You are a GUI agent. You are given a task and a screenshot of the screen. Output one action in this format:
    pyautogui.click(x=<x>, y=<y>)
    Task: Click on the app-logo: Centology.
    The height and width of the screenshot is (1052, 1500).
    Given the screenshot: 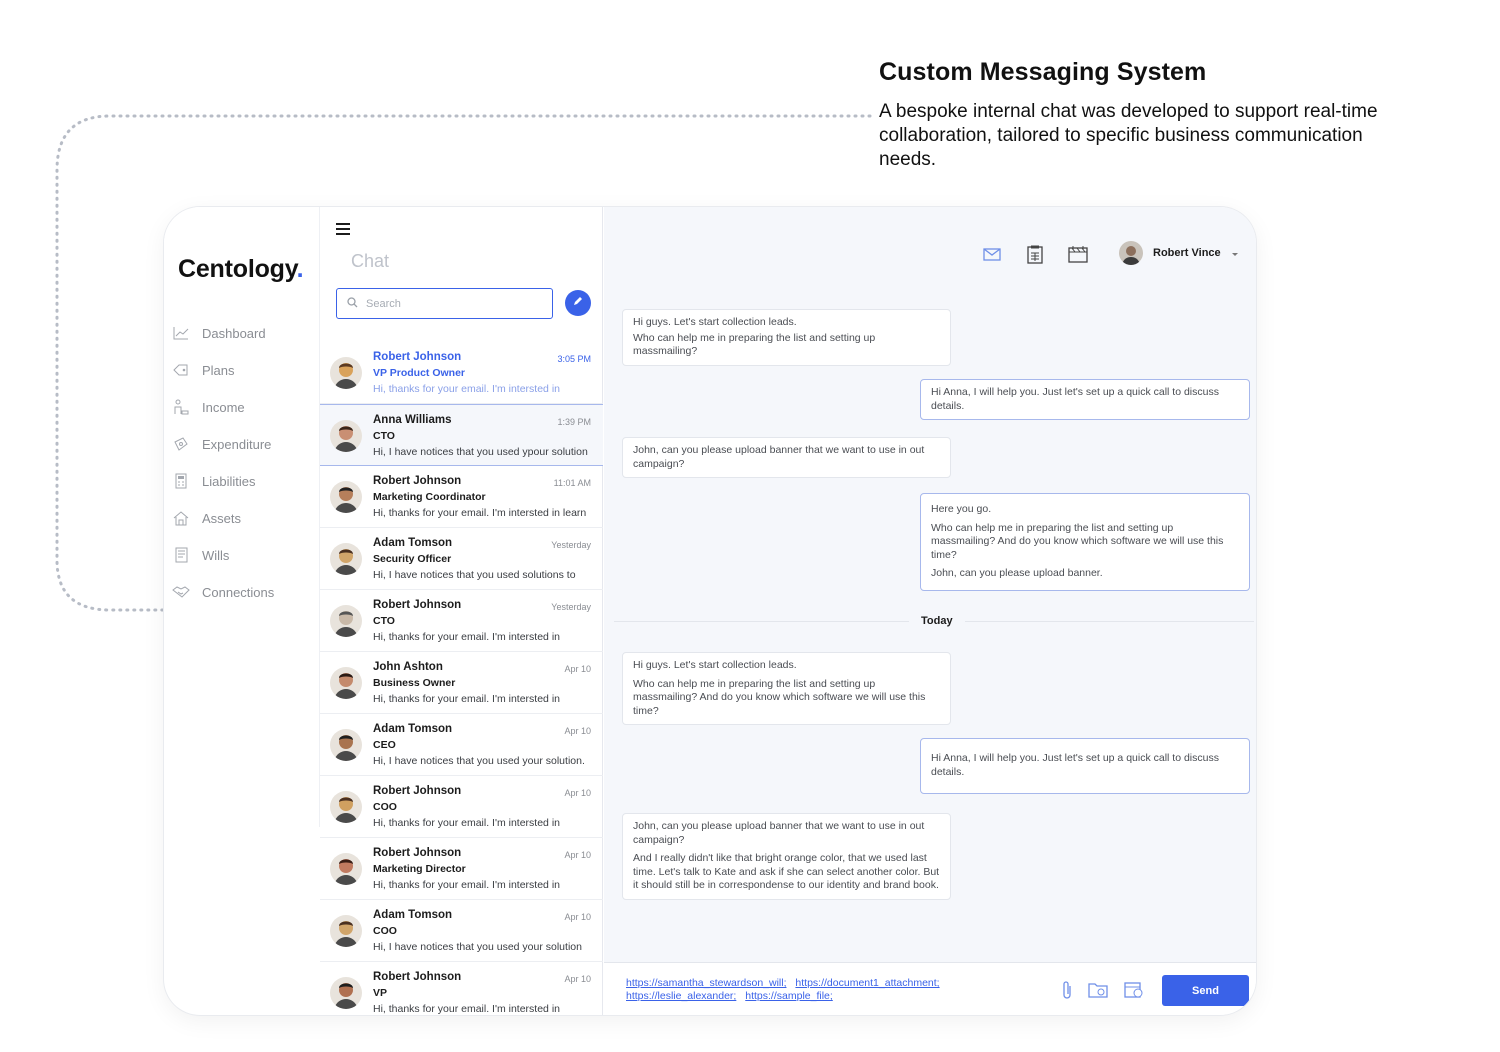 What is the action you would take?
    pyautogui.click(x=241, y=269)
    